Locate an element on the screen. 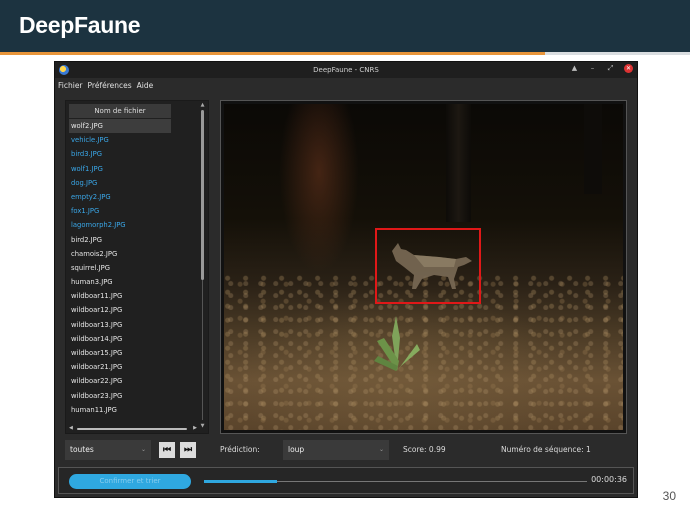 This screenshot has height=517, width=690. close-icon: ✕ is located at coordinates (628, 68).